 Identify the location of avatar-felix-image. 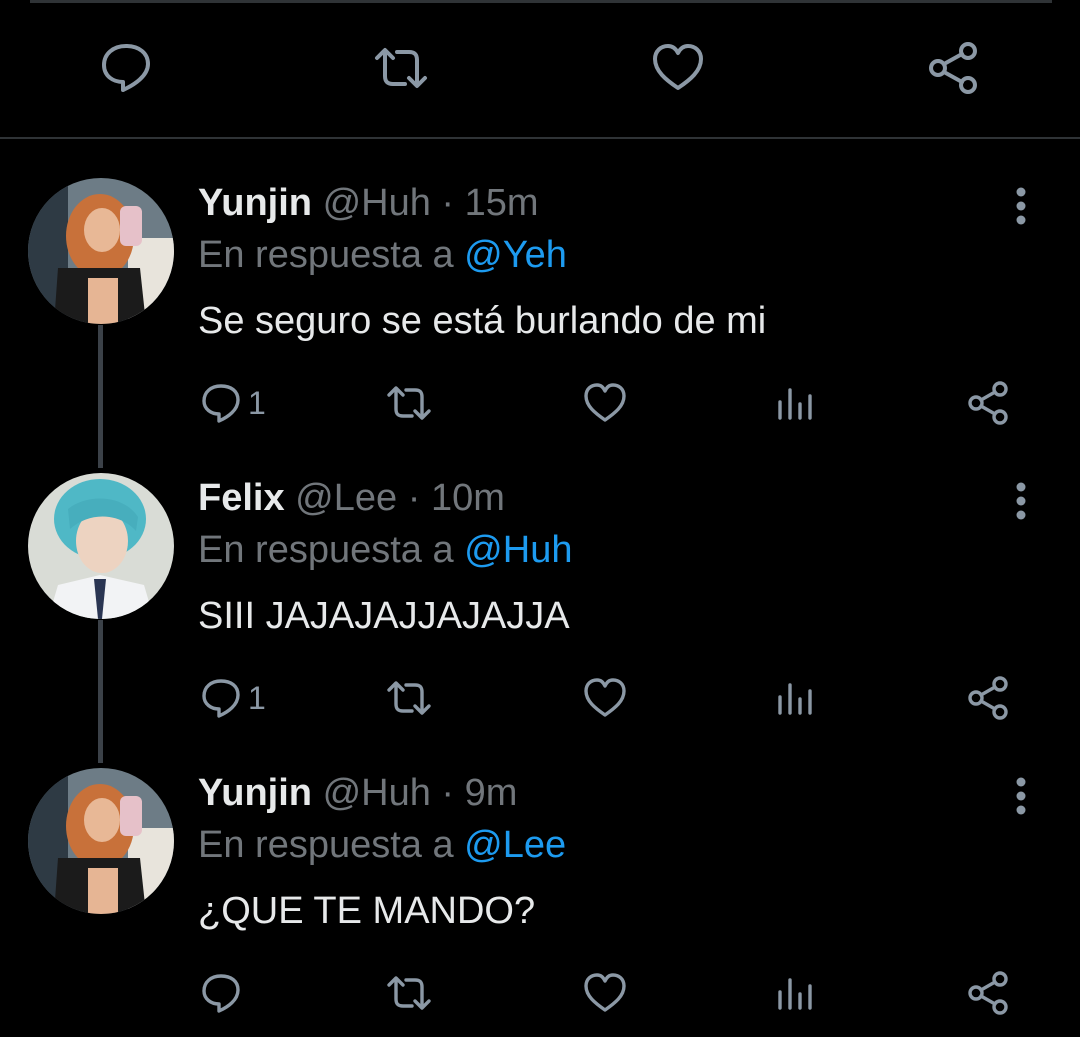
(101, 546).